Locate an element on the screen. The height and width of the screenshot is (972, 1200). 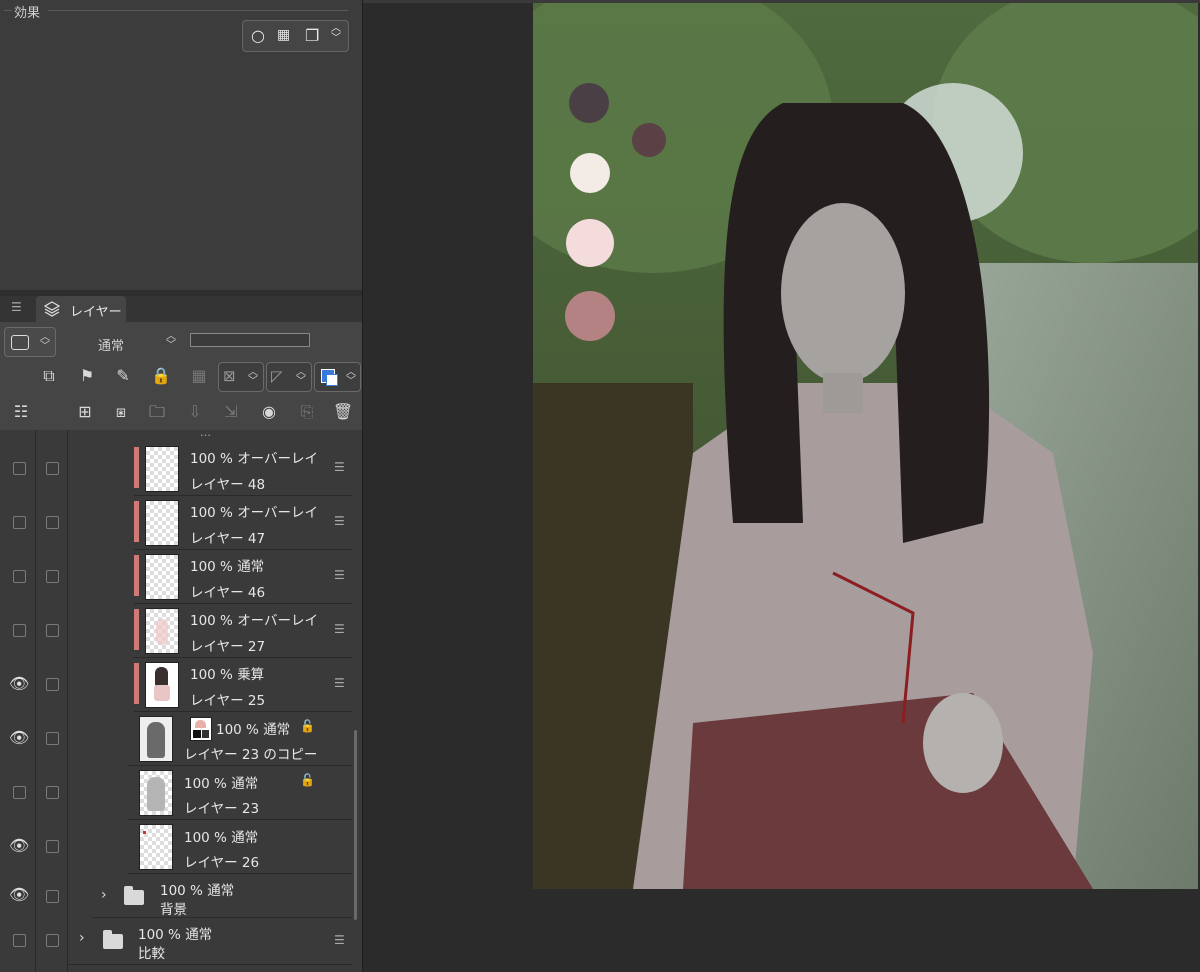
new-raster-layer-icon: ⊞ is located at coordinates (85, 412).